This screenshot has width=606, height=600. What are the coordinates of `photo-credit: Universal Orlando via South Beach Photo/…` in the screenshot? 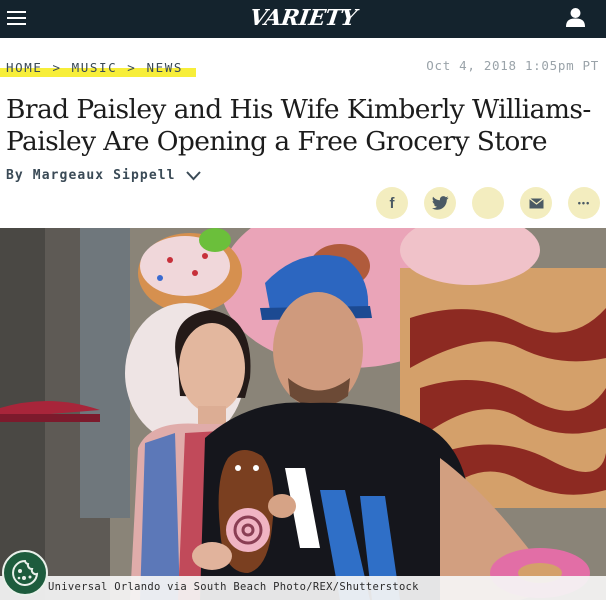 It's located at (233, 587).